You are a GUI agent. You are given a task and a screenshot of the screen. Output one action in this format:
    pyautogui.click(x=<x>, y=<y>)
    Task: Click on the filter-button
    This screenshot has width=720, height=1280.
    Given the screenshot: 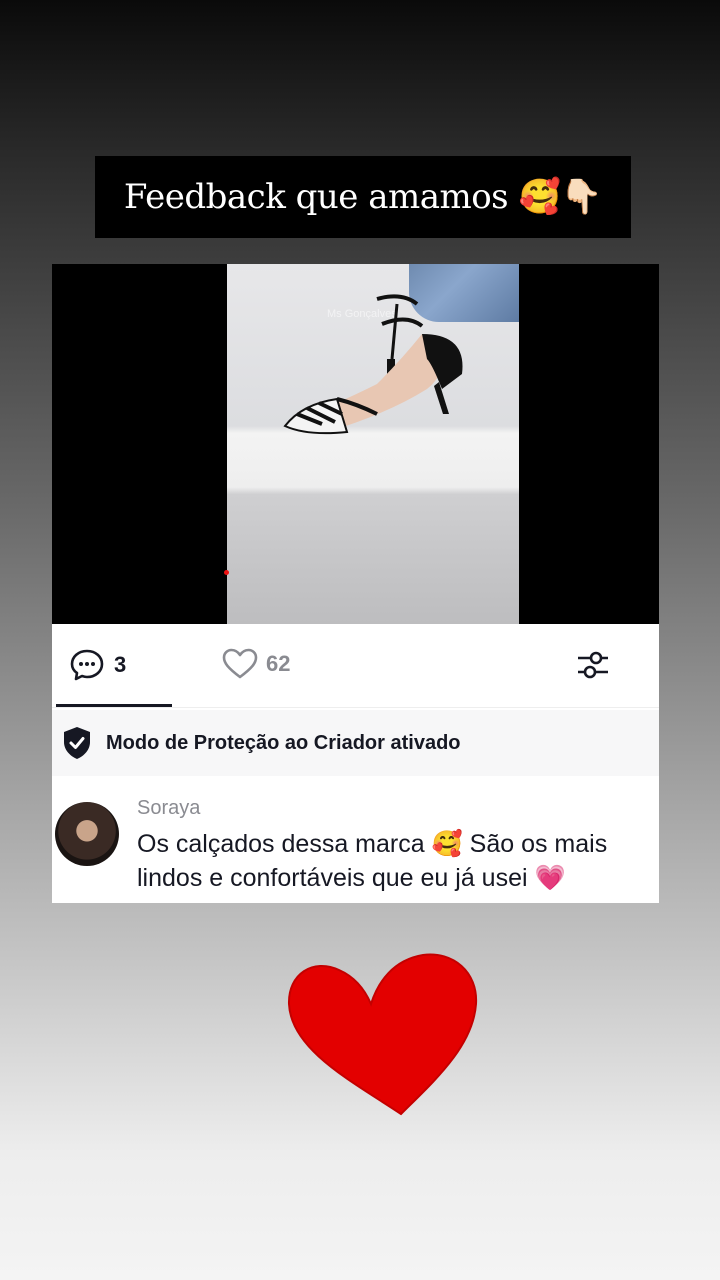 What is the action you would take?
    pyautogui.click(x=593, y=667)
    